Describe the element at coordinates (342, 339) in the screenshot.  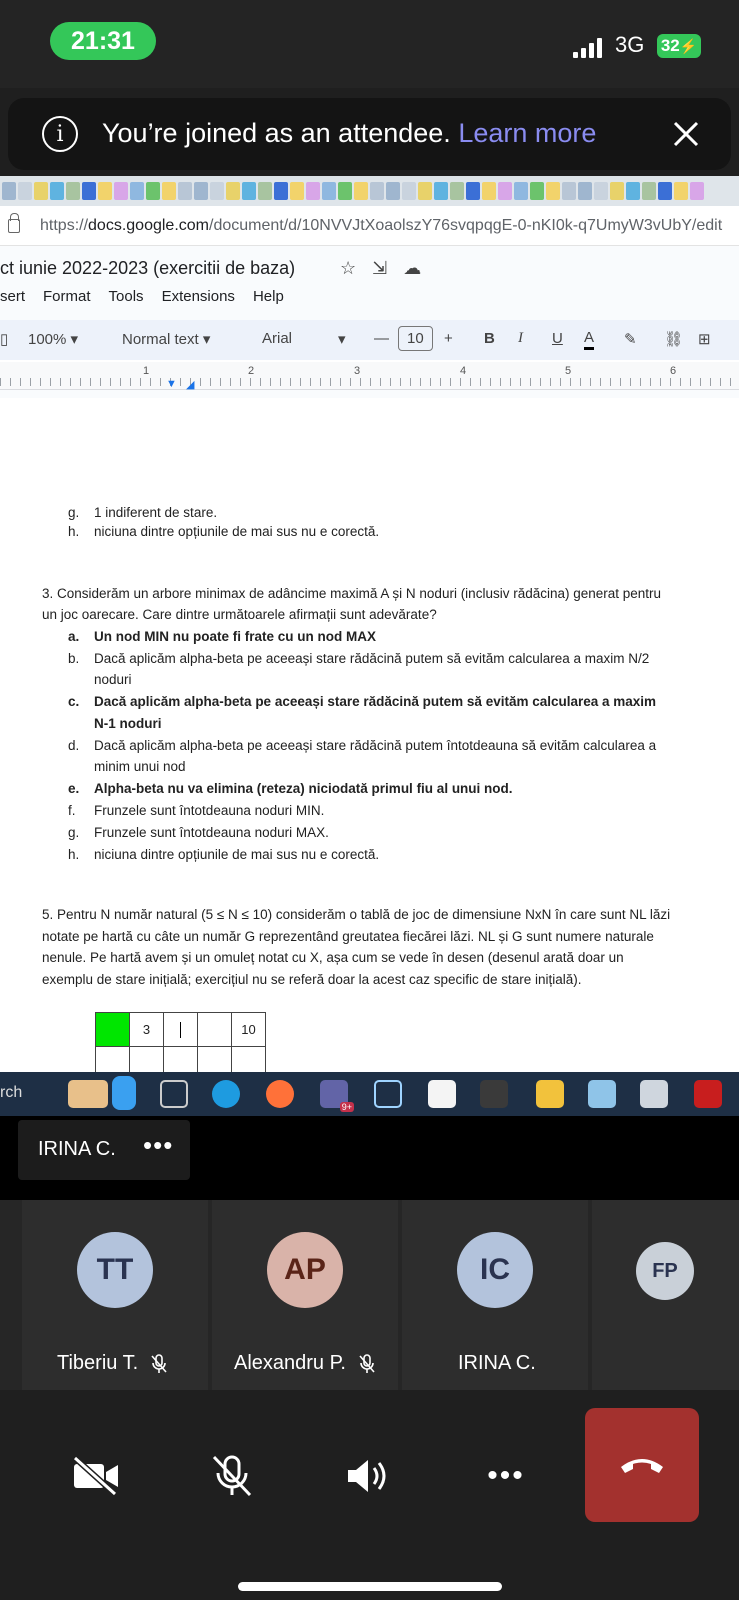
I see `chevron-down-icon: ▾` at that location.